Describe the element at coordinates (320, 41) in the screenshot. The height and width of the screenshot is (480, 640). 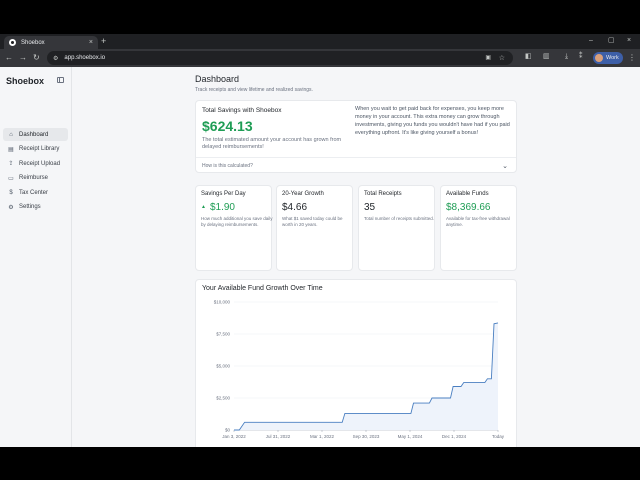
I see `tab-strip: Shoebox × + – ▢ ×` at that location.